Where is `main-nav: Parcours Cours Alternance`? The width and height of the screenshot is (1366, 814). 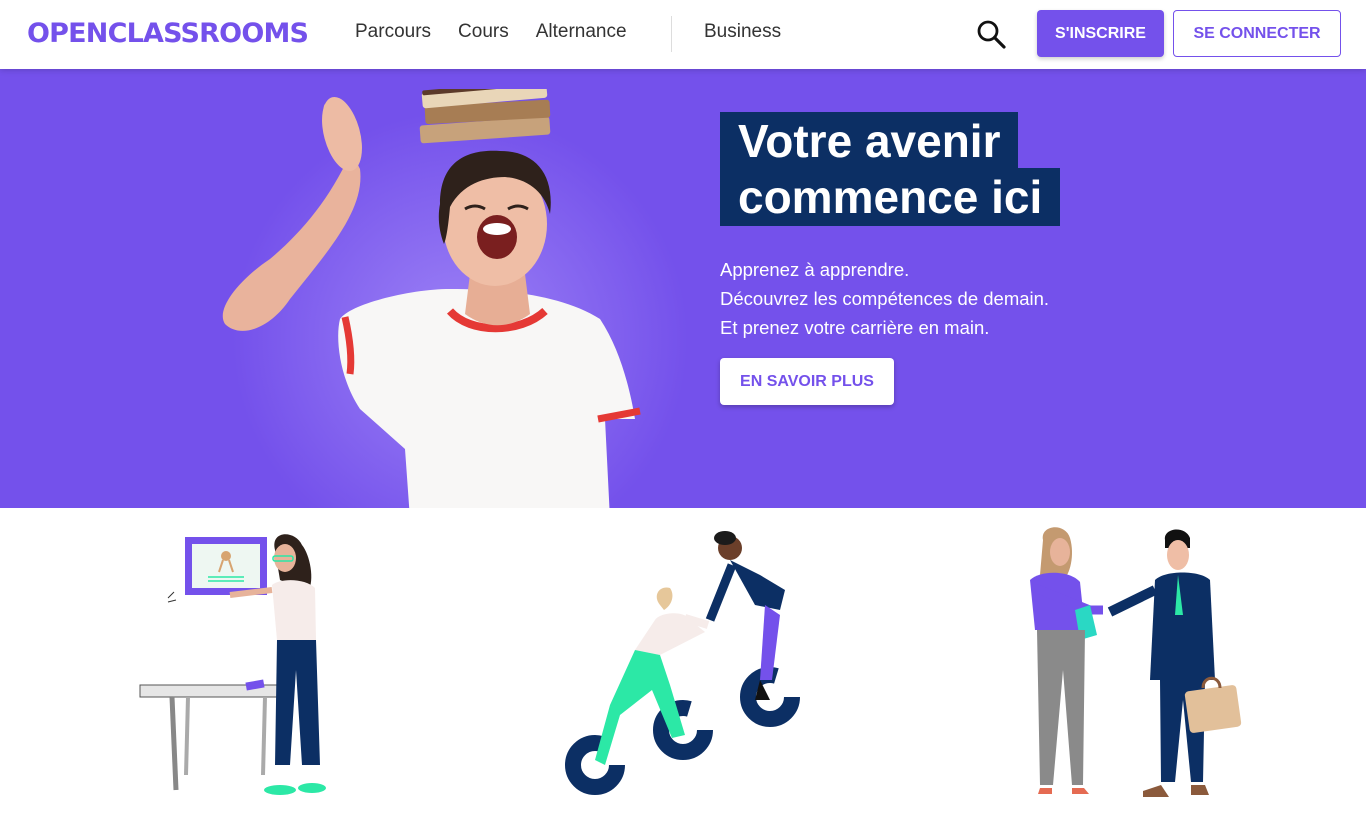
main-nav: Parcours Cours Alternance is located at coordinates (504, 32).